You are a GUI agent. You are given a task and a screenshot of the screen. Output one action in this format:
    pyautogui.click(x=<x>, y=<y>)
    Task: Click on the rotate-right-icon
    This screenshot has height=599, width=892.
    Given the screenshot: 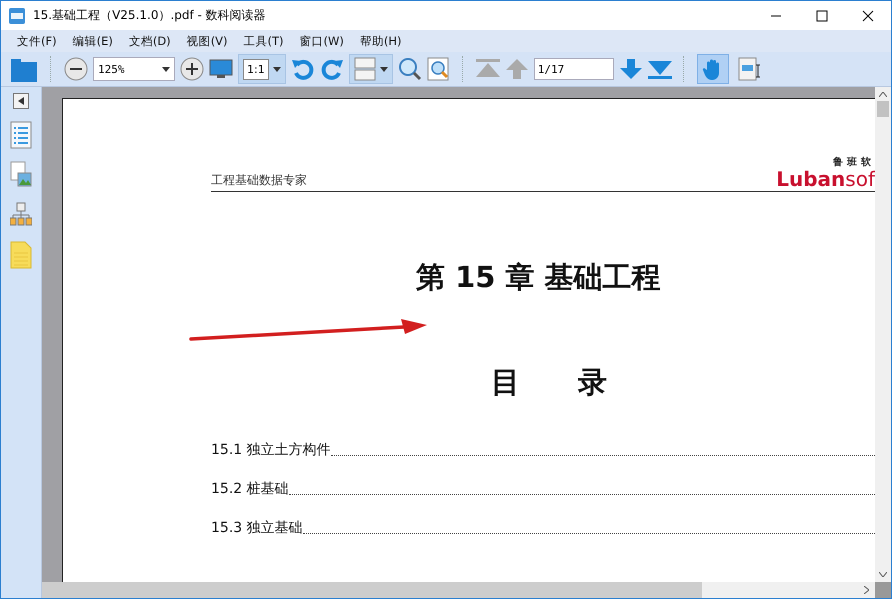 What is the action you would take?
    pyautogui.click(x=332, y=69)
    